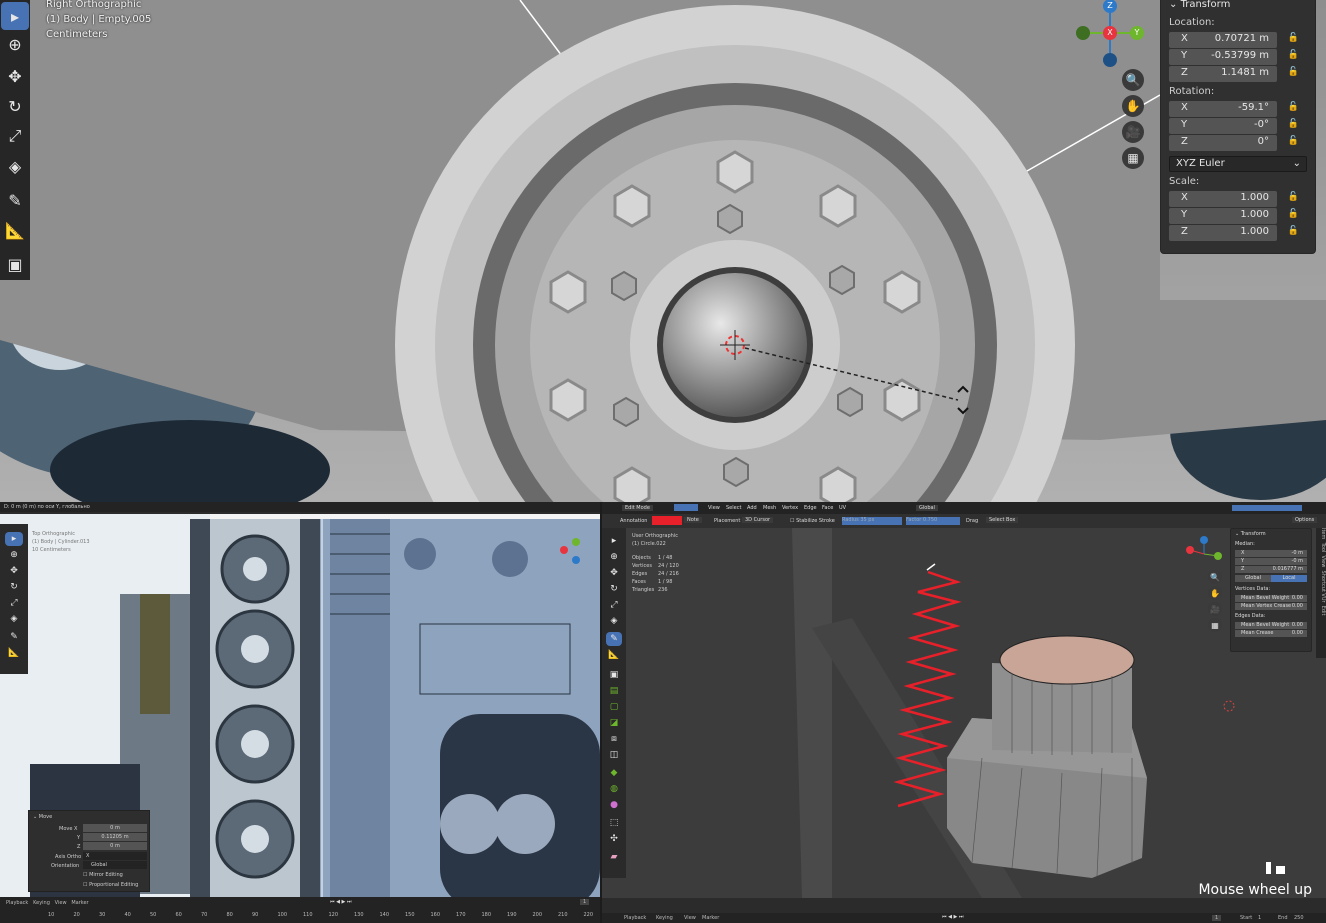 The image size is (1326, 923). Describe the element at coordinates (1323, 548) in the screenshot. I see `tab-tool: Tool` at that location.